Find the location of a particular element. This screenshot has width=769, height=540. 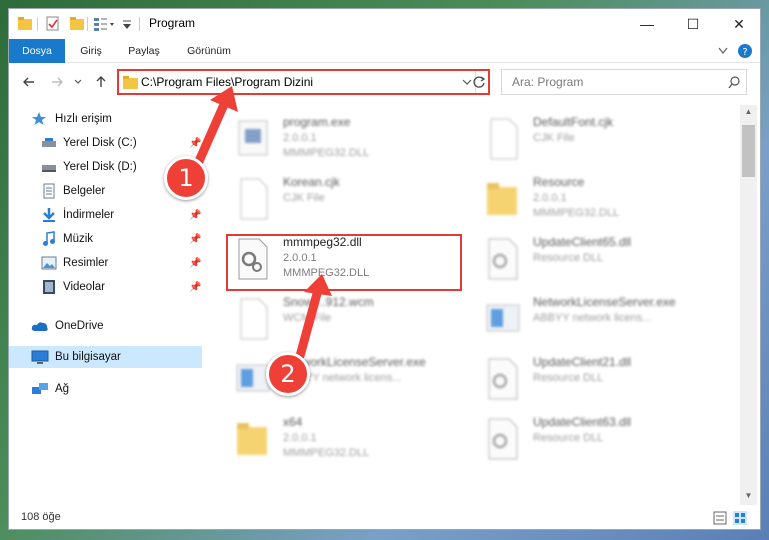

step-badge-2: 2 is located at coordinates (288, 374).